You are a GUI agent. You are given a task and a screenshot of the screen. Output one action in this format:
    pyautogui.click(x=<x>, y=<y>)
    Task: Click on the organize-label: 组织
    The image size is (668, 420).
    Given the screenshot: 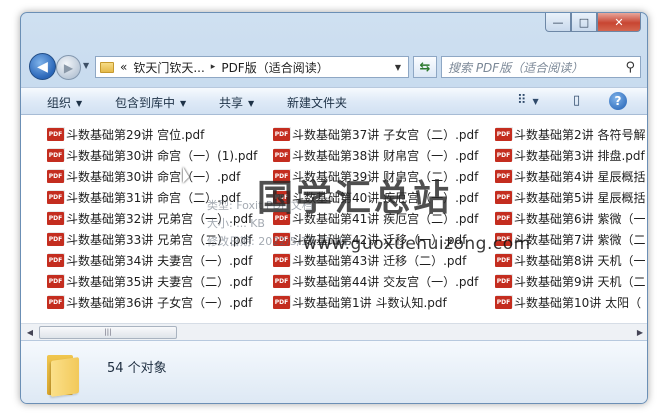 What is the action you would take?
    pyautogui.click(x=59, y=103)
    